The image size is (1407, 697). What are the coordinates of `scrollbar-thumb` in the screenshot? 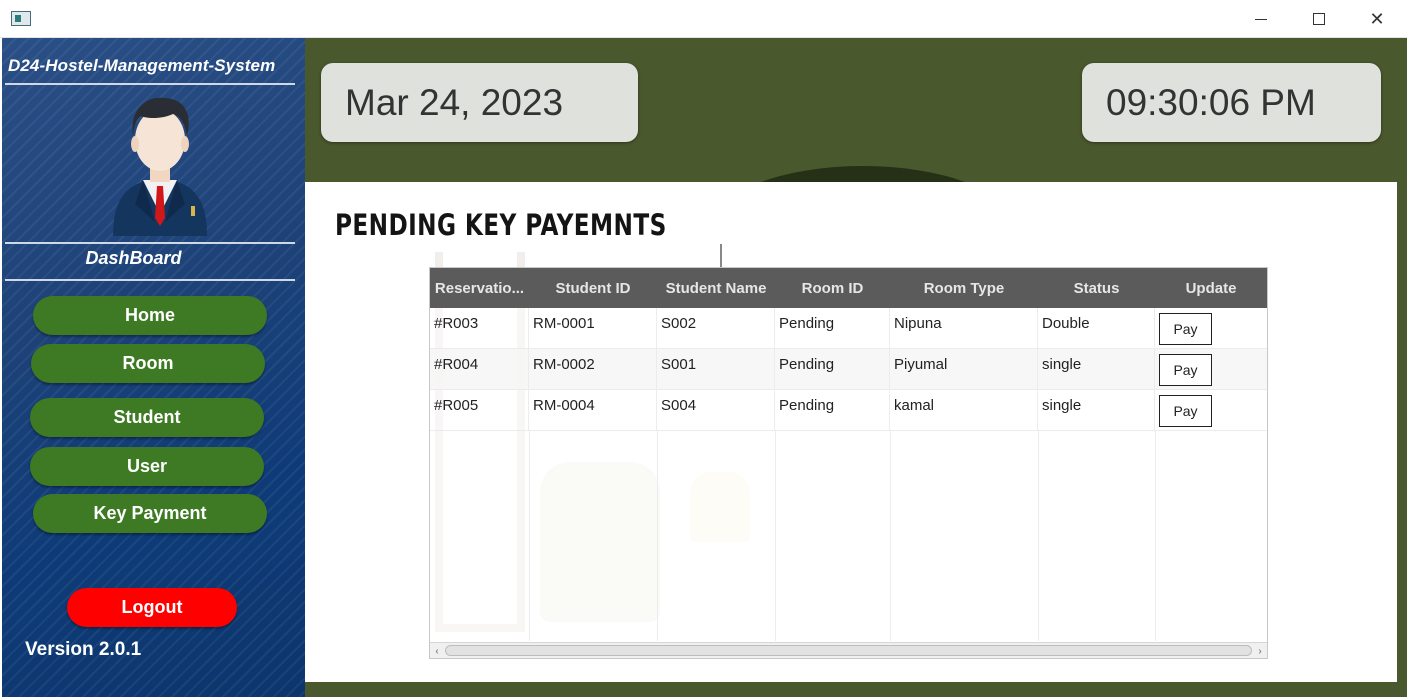 It's located at (848, 650).